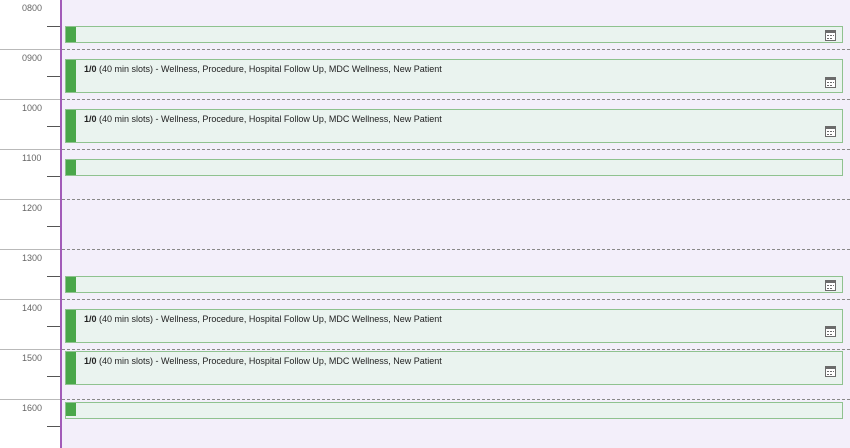 This screenshot has width=850, height=448. What do you see at coordinates (32, 408) in the screenshot?
I see `hour-label-1600: 1600` at bounding box center [32, 408].